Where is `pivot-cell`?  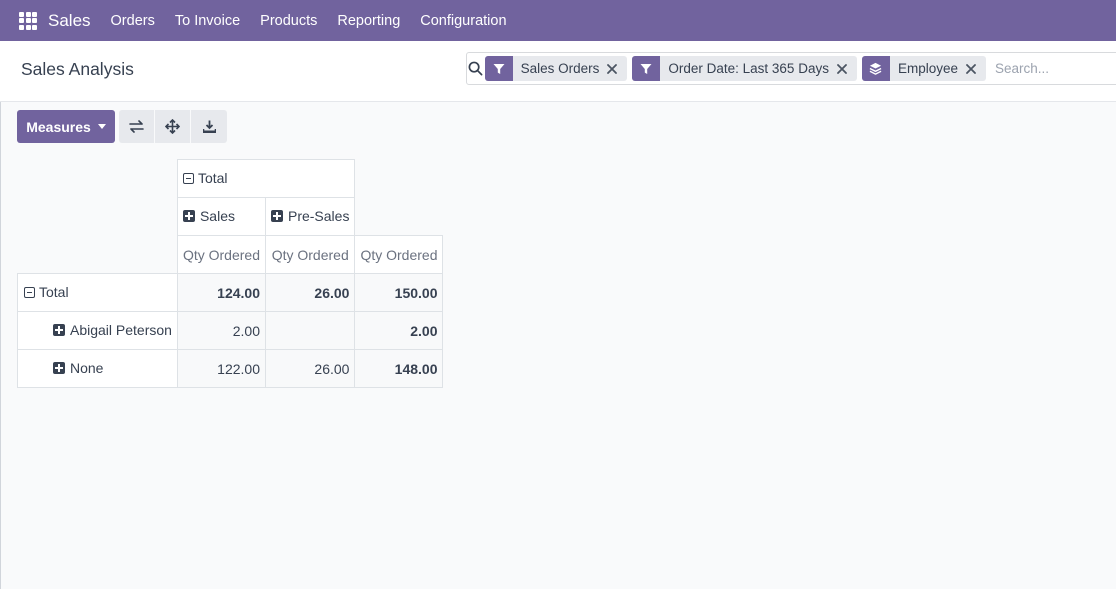
pivot-cell is located at coordinates (310, 330).